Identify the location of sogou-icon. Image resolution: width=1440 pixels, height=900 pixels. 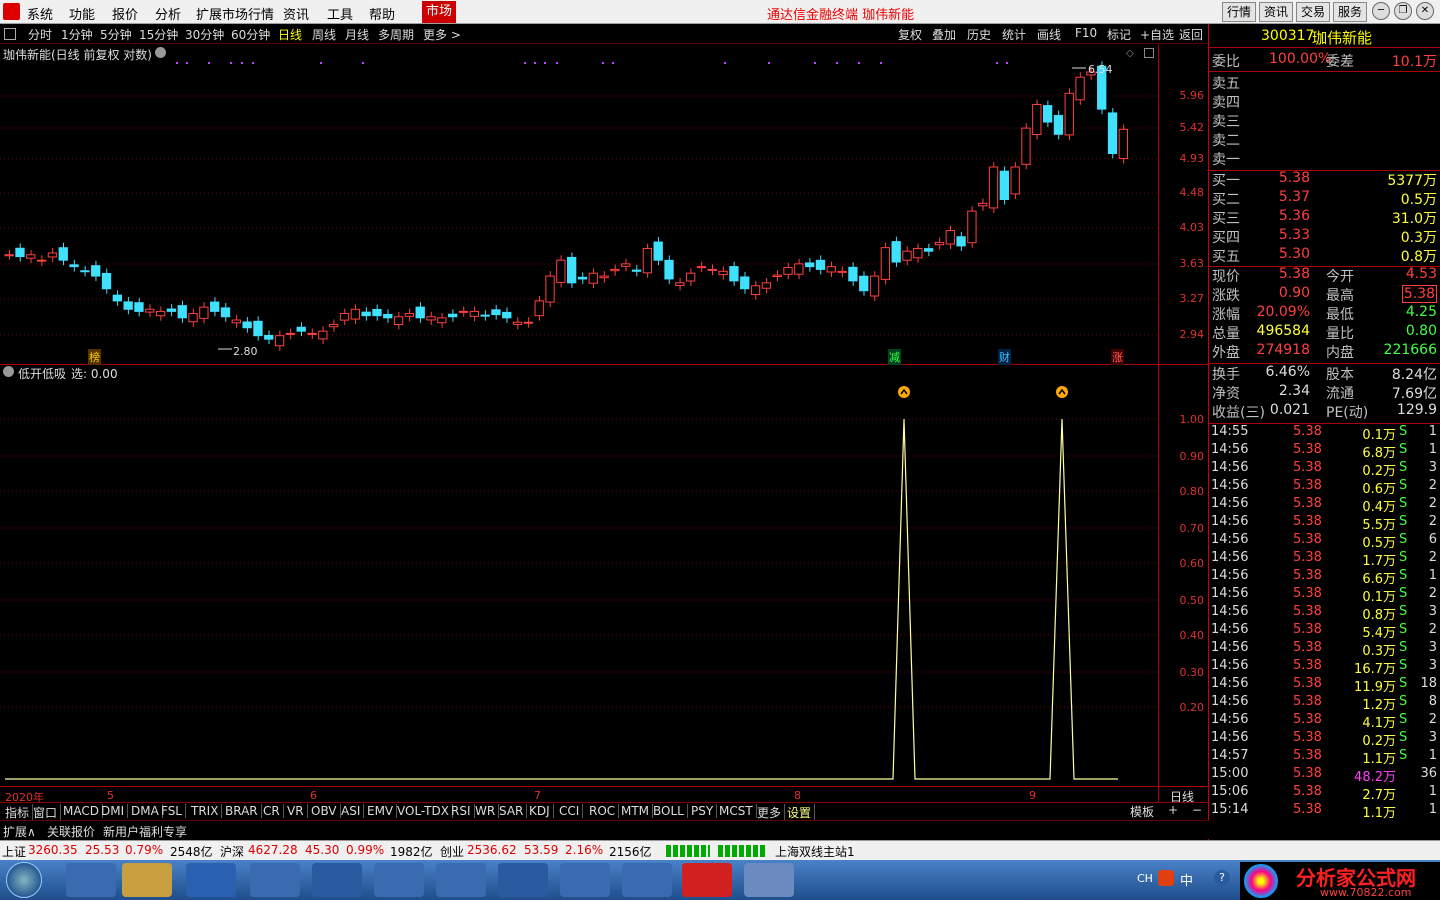
(211, 880).